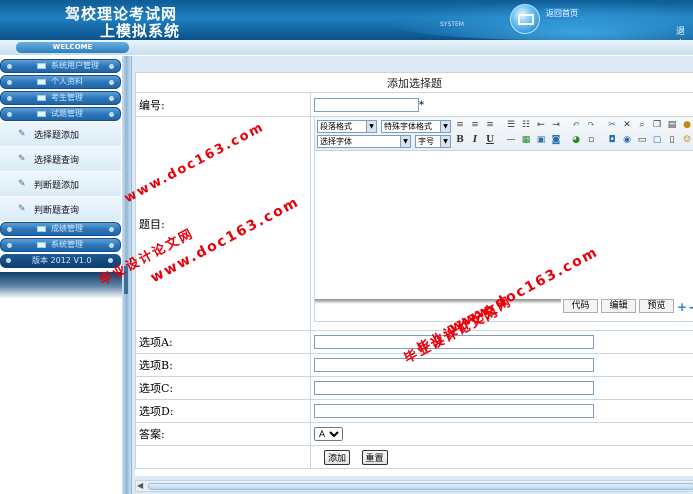 The height and width of the screenshot is (494, 693). I want to click on submenu-query-choice: ✎ 选择题查询, so click(60, 159).